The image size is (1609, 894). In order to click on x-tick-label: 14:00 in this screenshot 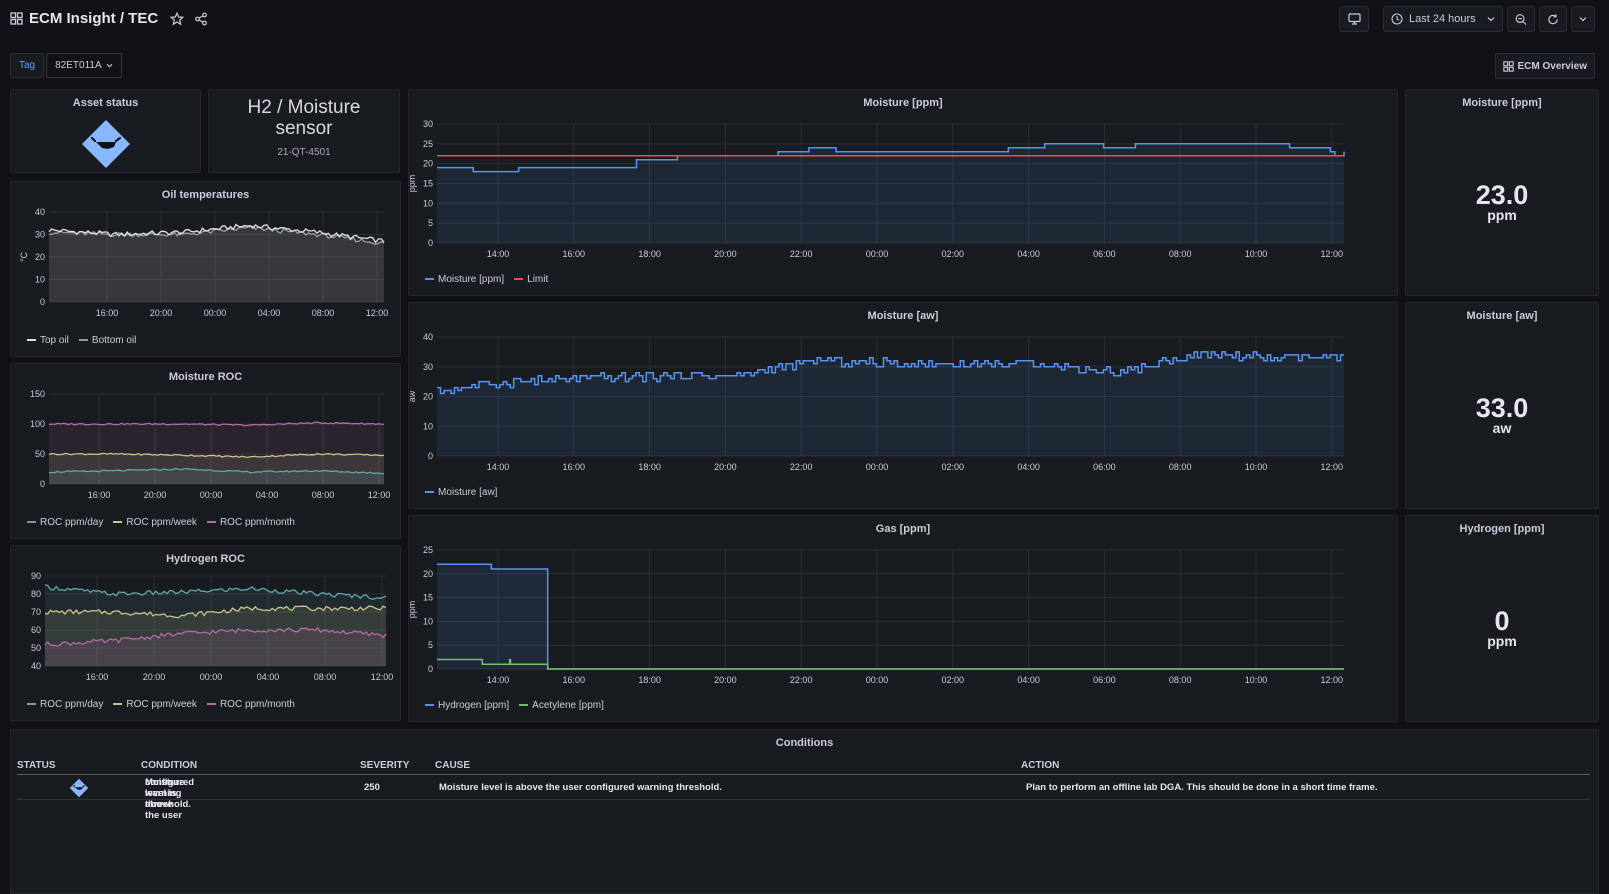, I will do `click(498, 680)`.